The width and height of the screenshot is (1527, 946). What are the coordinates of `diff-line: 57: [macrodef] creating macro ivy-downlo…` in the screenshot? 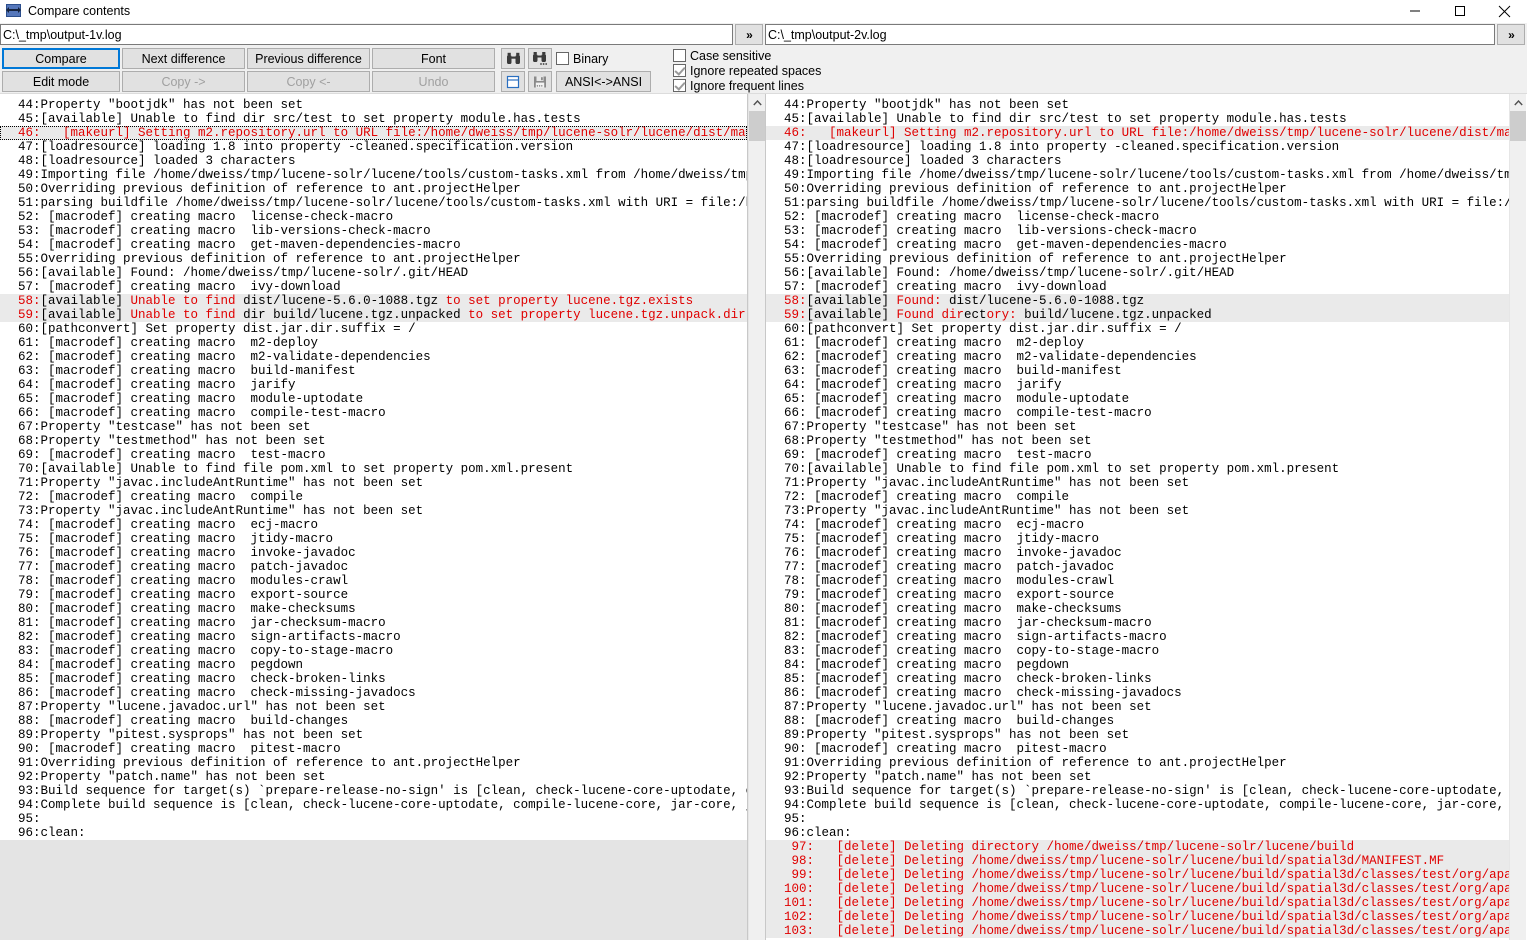 It's located at (1137, 287).